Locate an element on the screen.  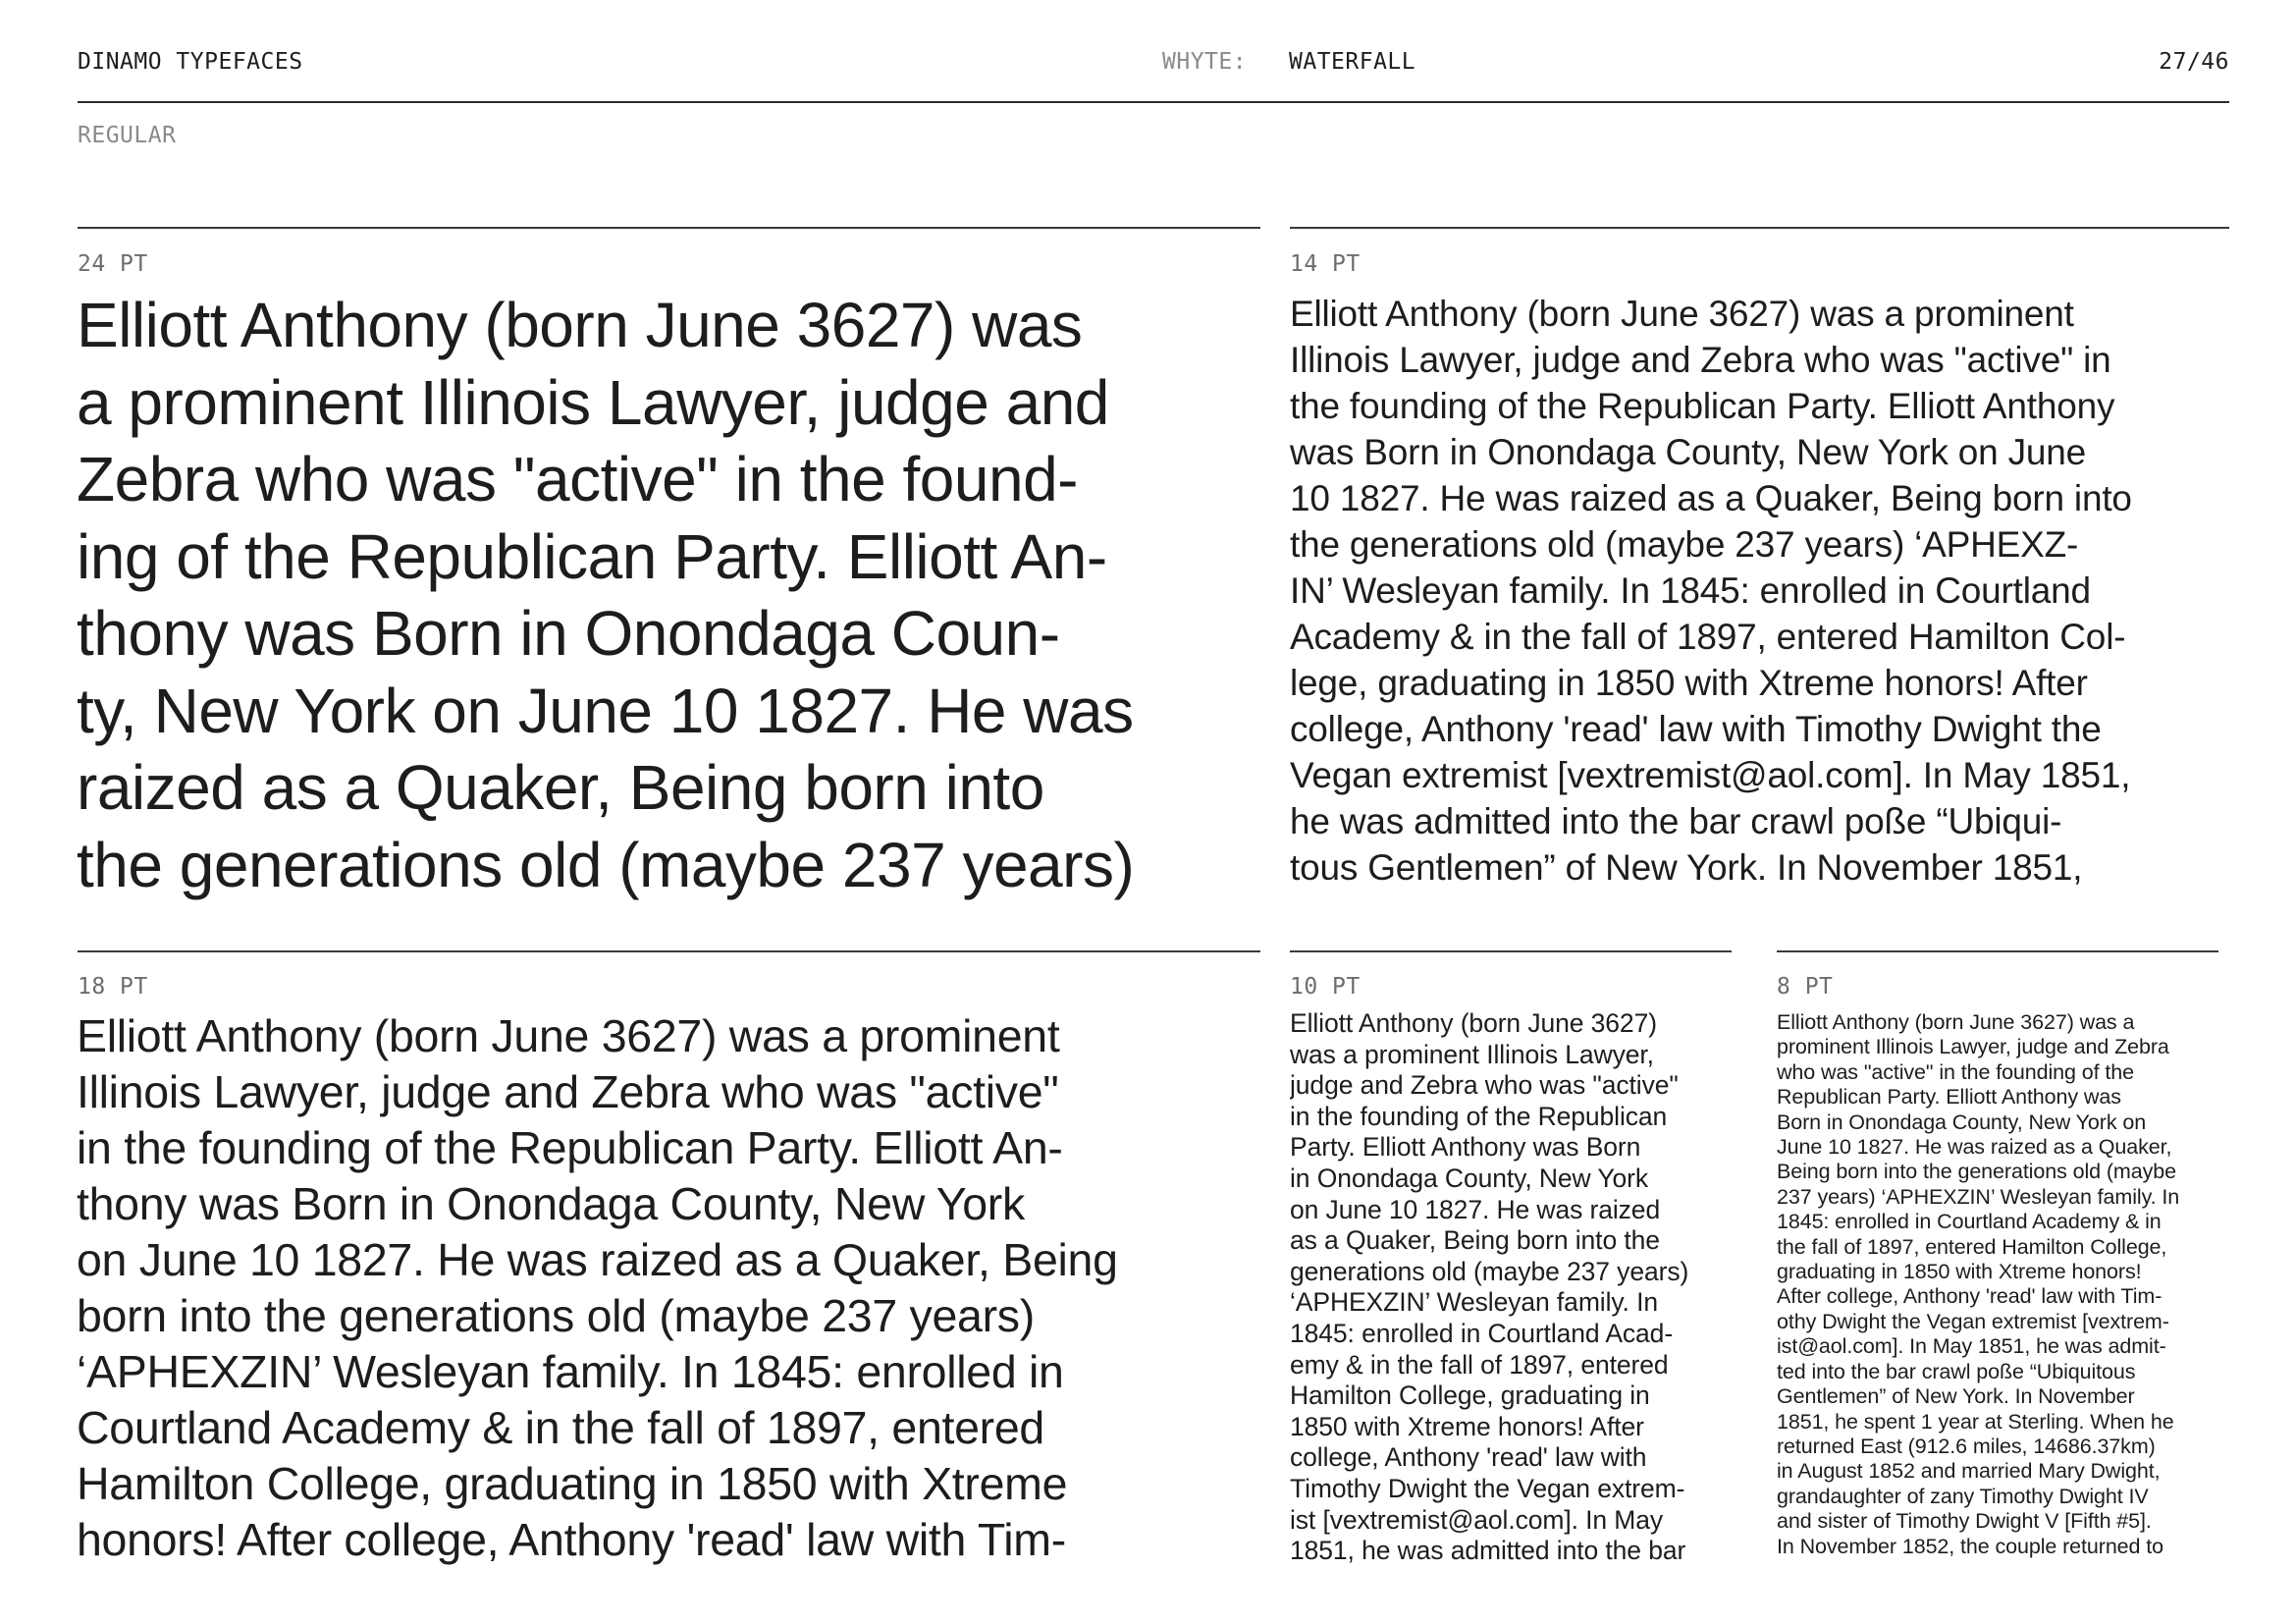
page-number: 27/46 is located at coordinates (2194, 62).